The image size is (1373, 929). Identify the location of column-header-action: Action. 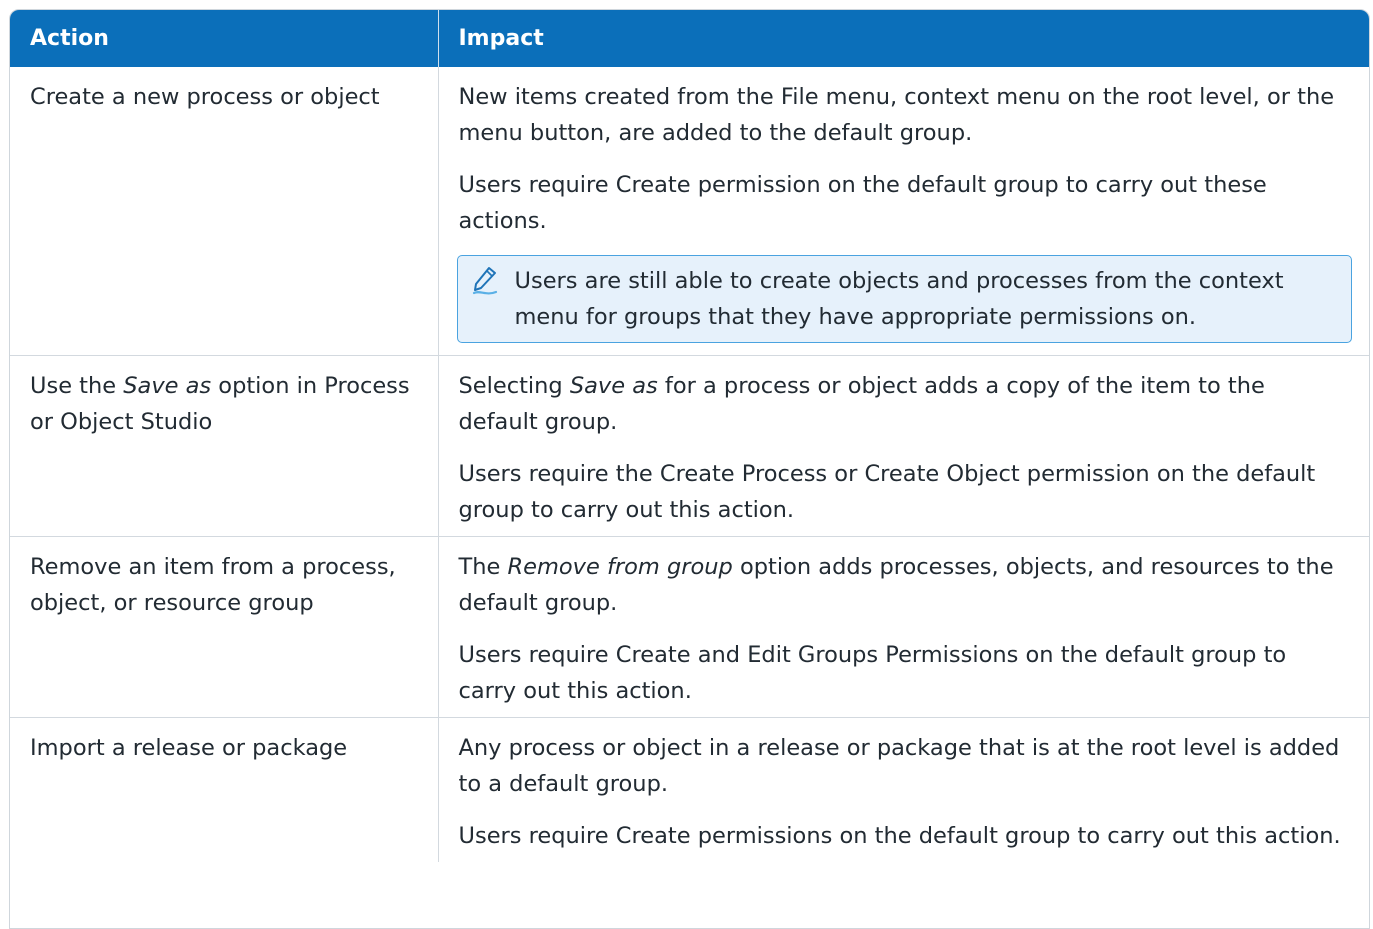
(224, 38).